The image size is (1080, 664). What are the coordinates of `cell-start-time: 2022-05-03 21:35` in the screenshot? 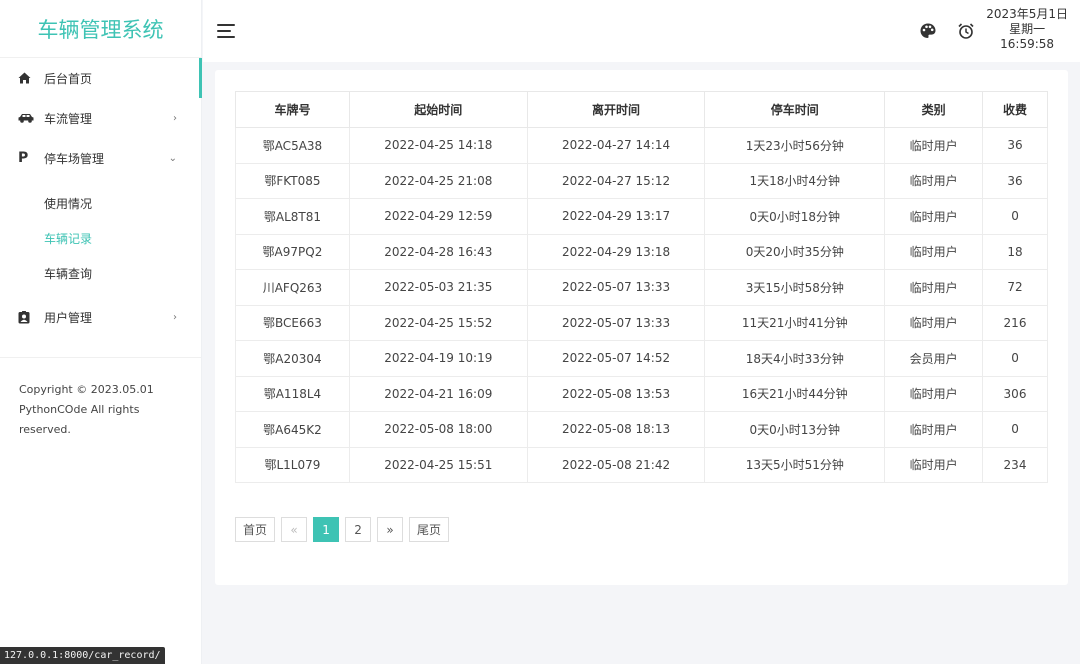 It's located at (438, 287).